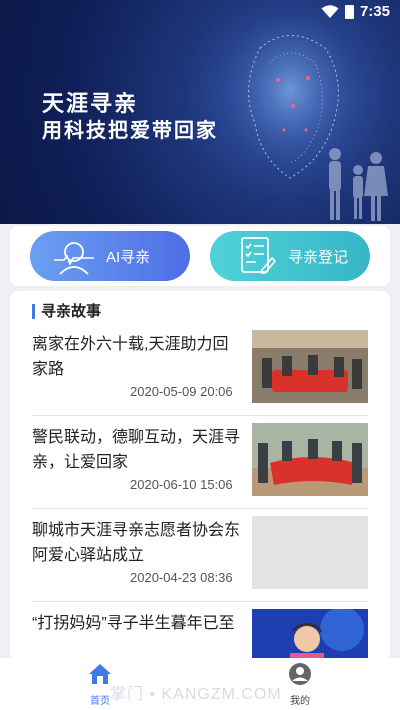 The image size is (400, 710). I want to click on story-date: 2020-04-23 08:36, so click(181, 577).